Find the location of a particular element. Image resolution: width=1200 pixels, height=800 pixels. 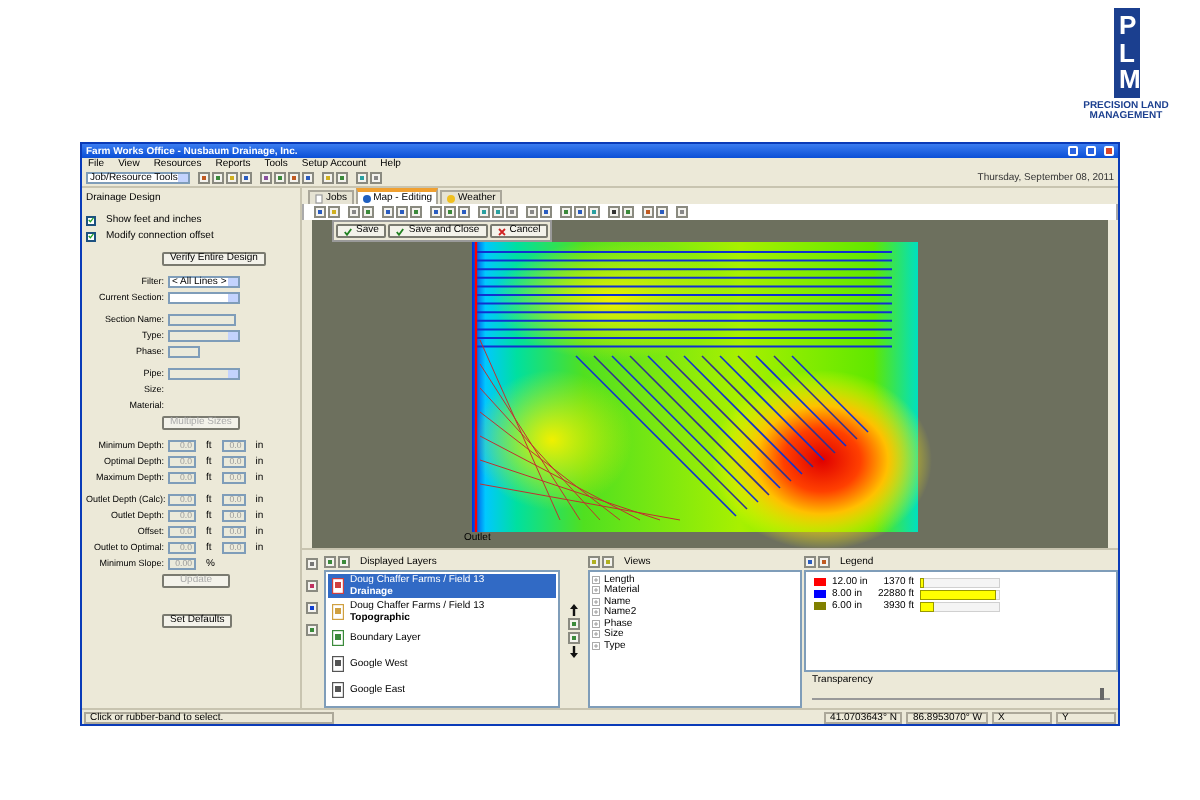

logo-mark: PLM is located at coordinates (1126, 53).